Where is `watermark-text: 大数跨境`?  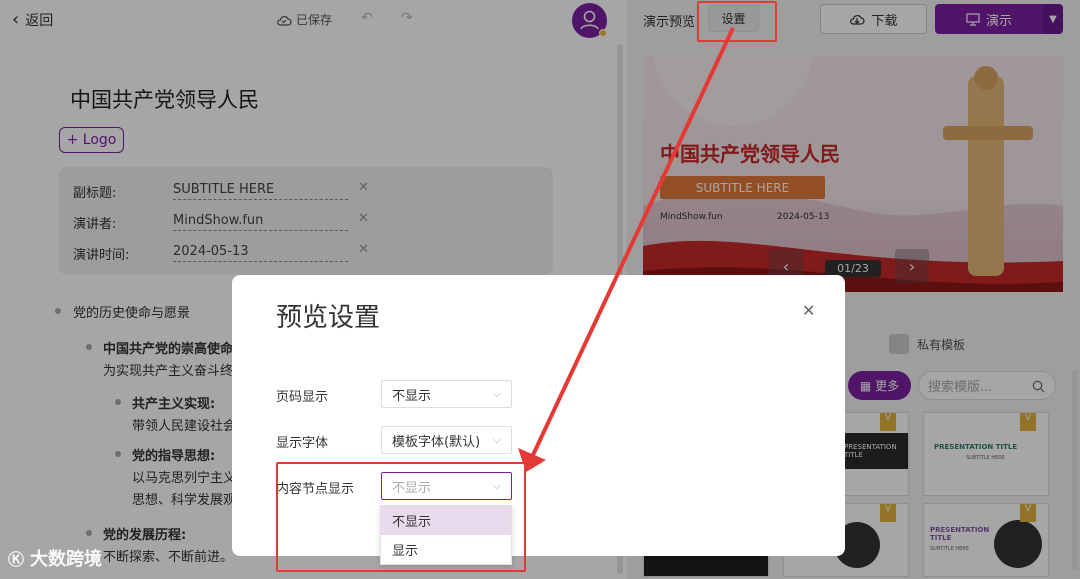 watermark-text: 大数跨境 is located at coordinates (66, 559).